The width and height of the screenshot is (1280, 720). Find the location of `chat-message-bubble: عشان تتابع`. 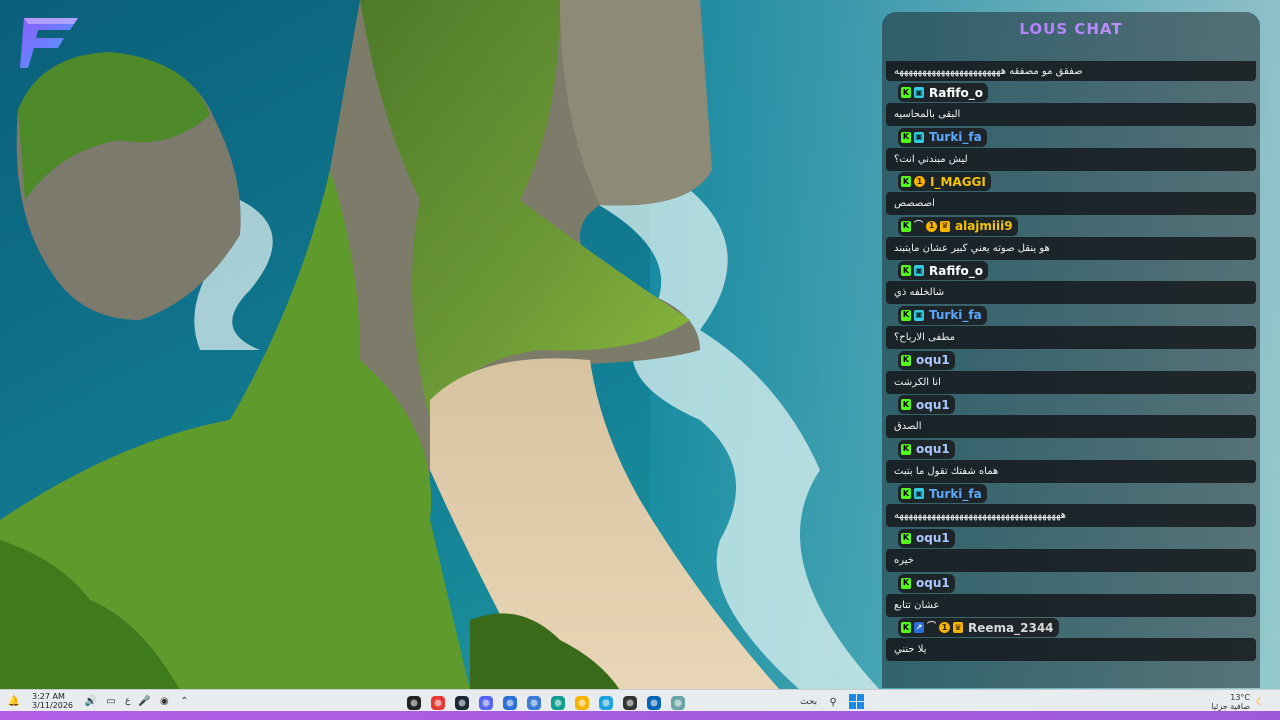

chat-message-bubble: عشان تتابع is located at coordinates (1071, 605).